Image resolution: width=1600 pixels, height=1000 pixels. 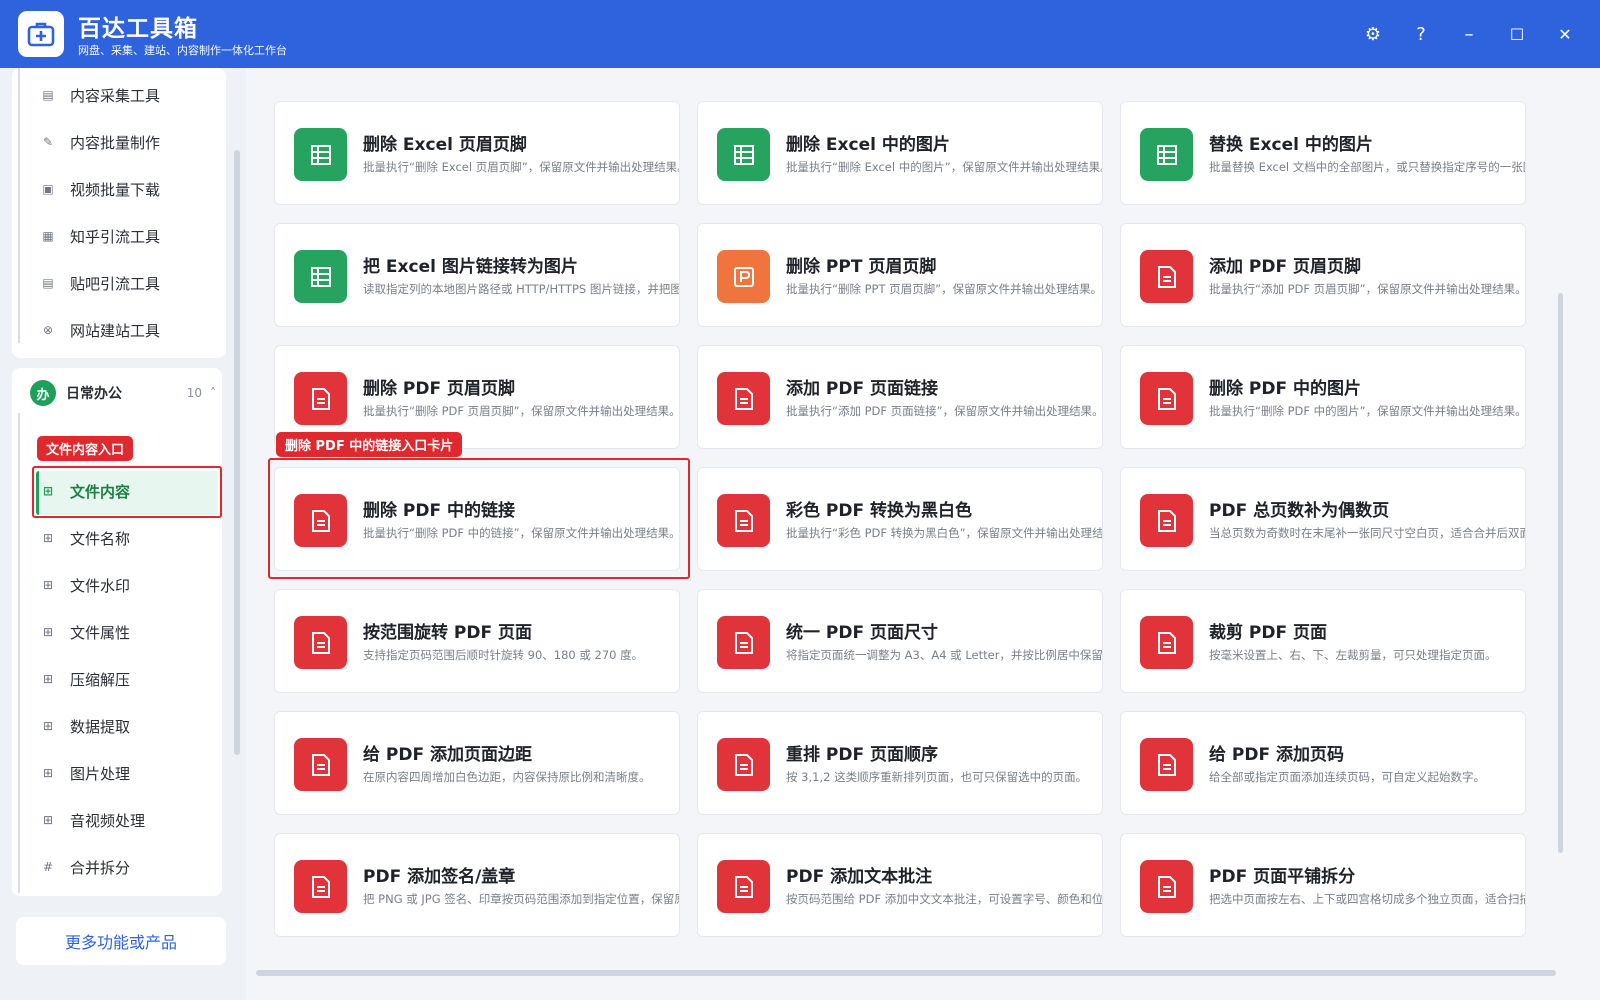 I want to click on sidebar-item-image: ⊞ 图片处理, so click(x=85, y=773).